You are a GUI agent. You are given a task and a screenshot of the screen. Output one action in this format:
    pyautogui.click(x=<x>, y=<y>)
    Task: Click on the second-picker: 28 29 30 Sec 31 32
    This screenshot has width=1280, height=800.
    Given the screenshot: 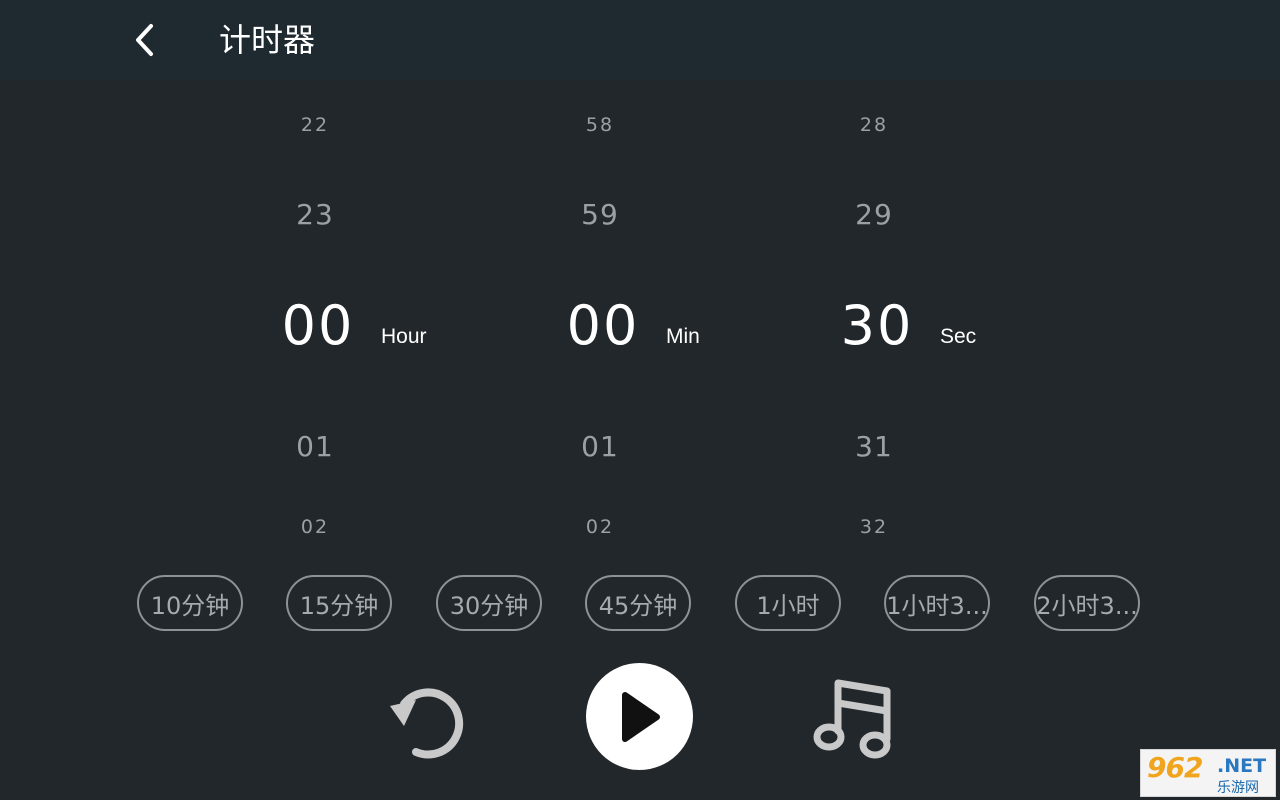 What is the action you would take?
    pyautogui.click(x=934, y=330)
    